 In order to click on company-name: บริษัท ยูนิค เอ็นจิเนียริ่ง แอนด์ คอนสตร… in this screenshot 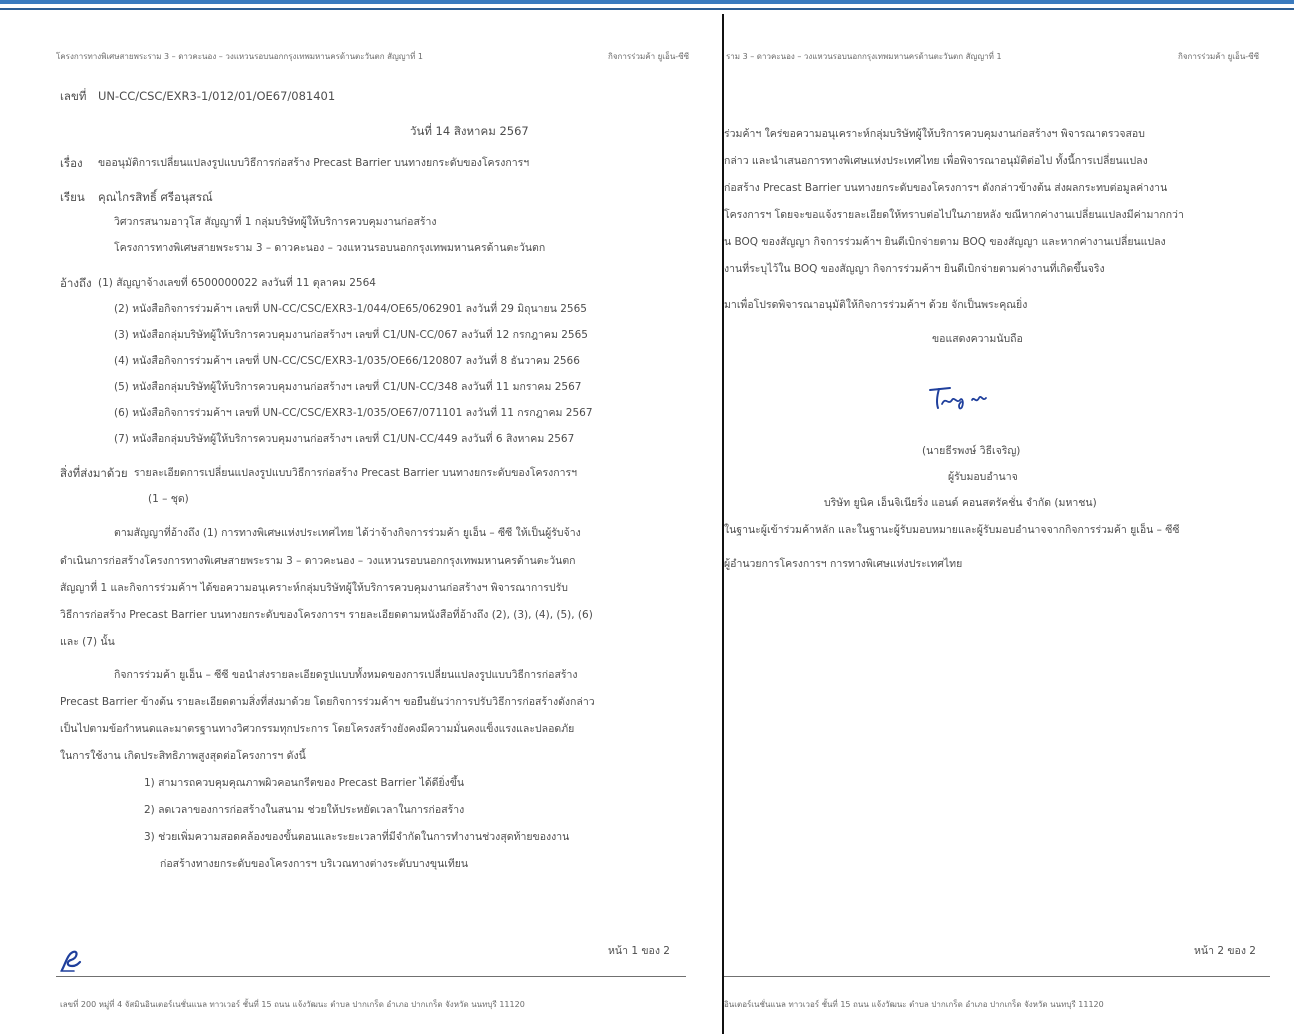, I will do `click(960, 503)`.